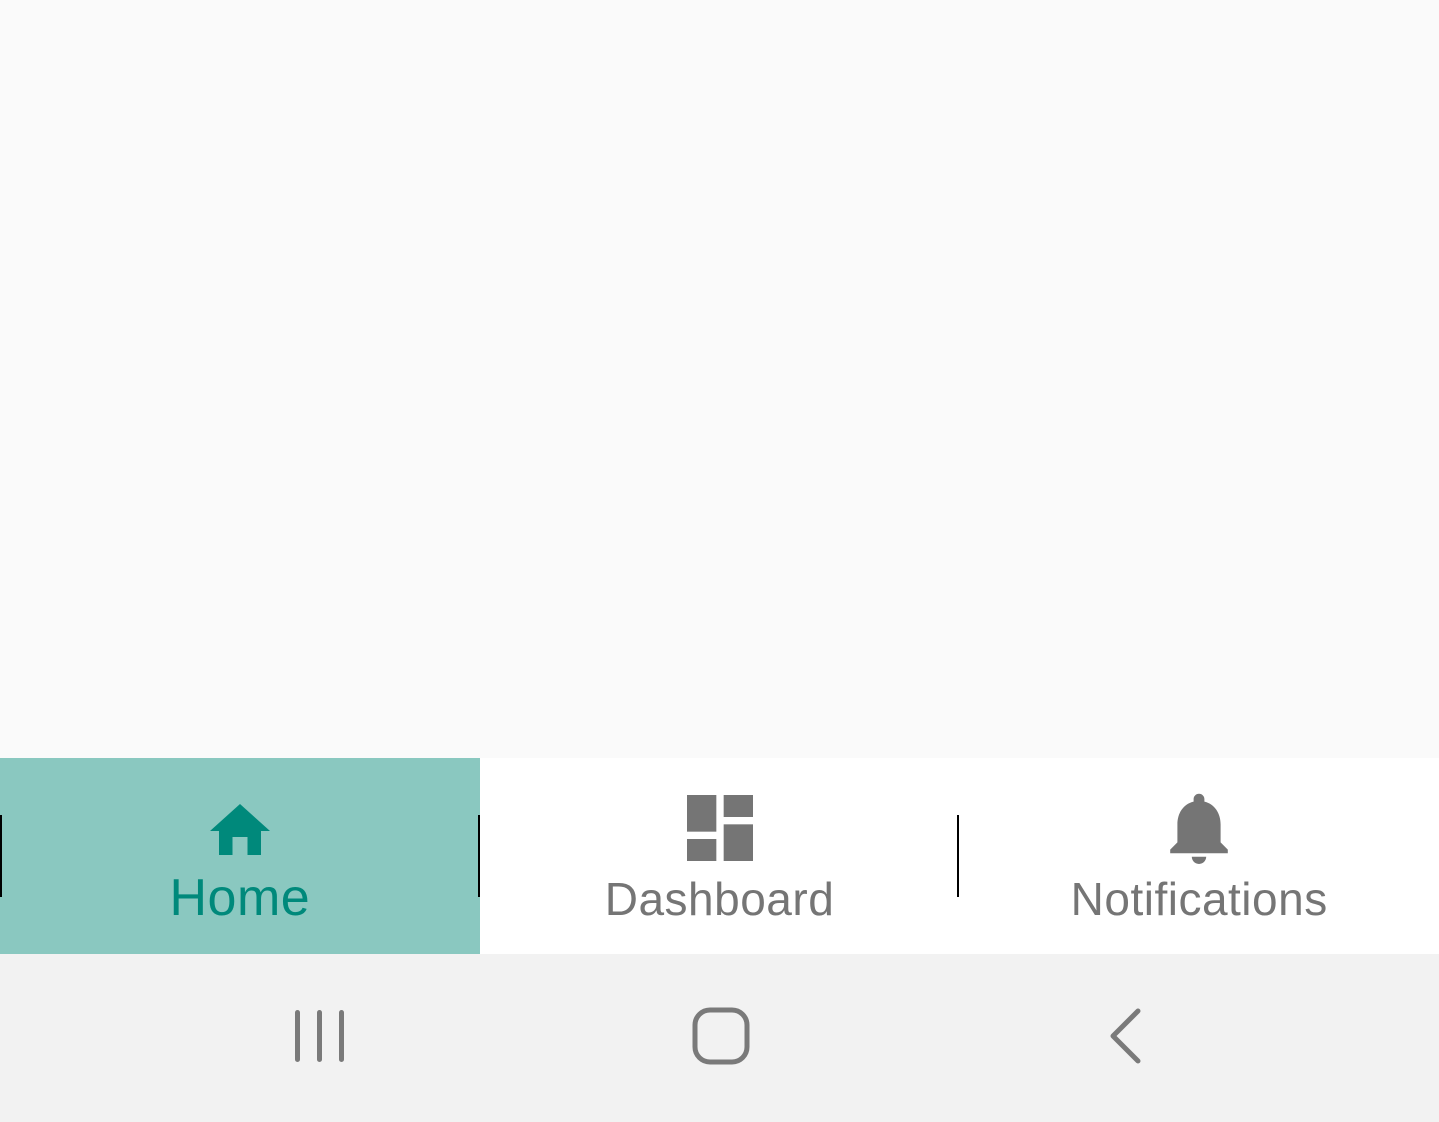  I want to click on home-outline-icon, so click(721, 1038).